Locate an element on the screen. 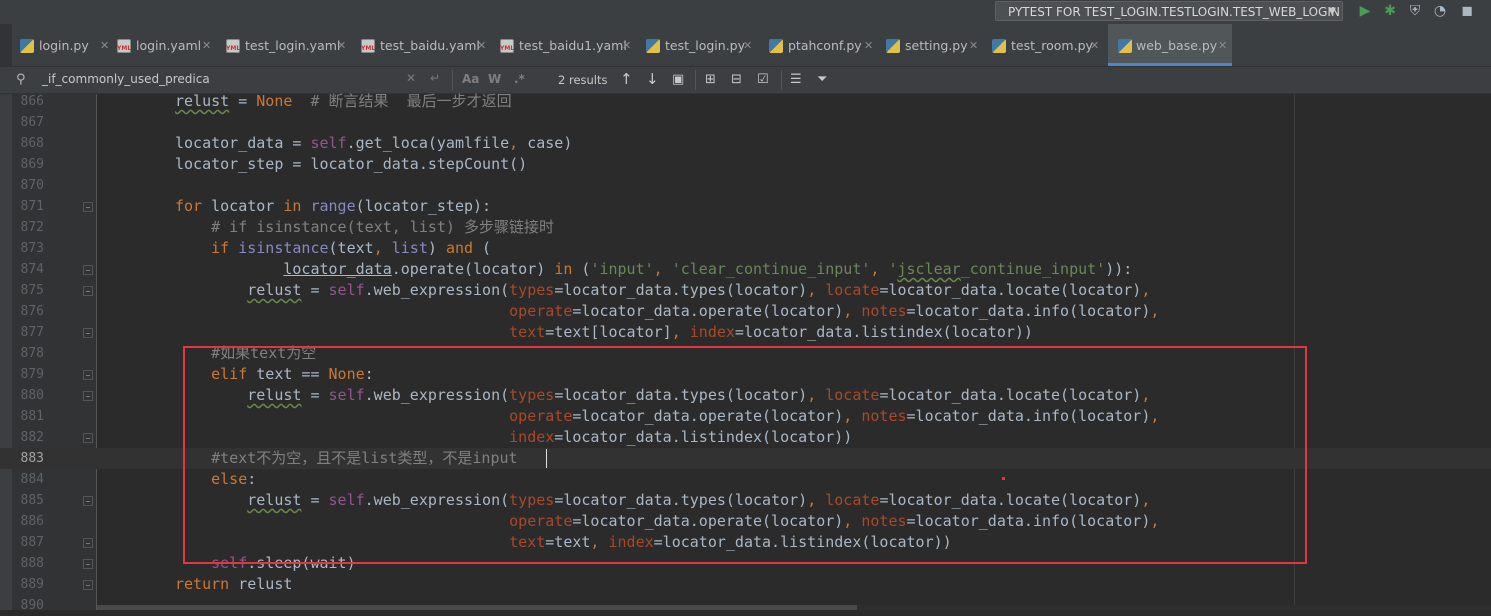 Image resolution: width=1491 pixels, height=616 pixels. regex-toggle: .* is located at coordinates (519, 79).